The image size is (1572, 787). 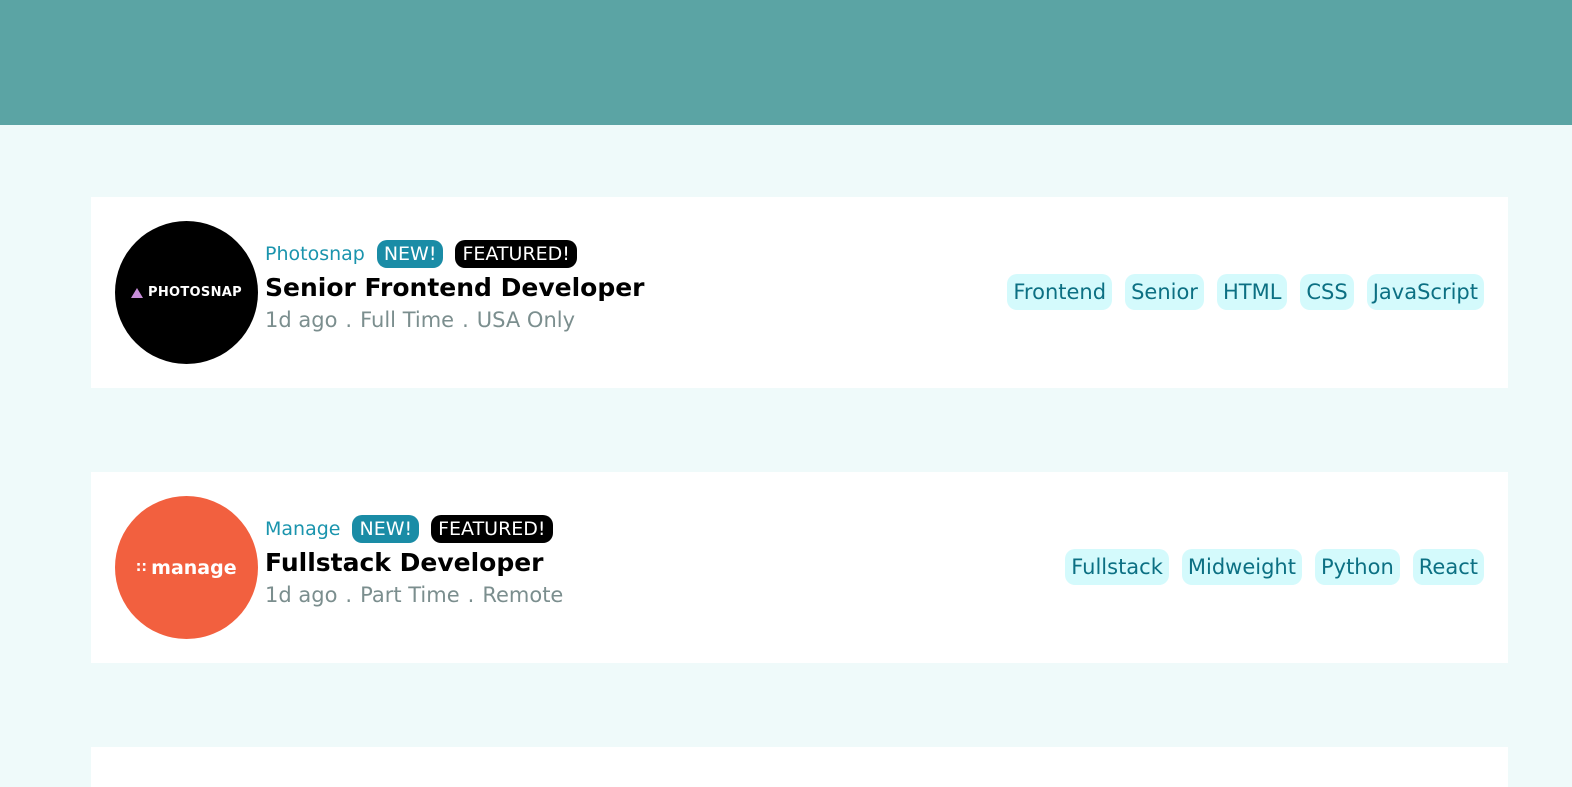 I want to click on filter-tag: Senior, so click(x=1164, y=292).